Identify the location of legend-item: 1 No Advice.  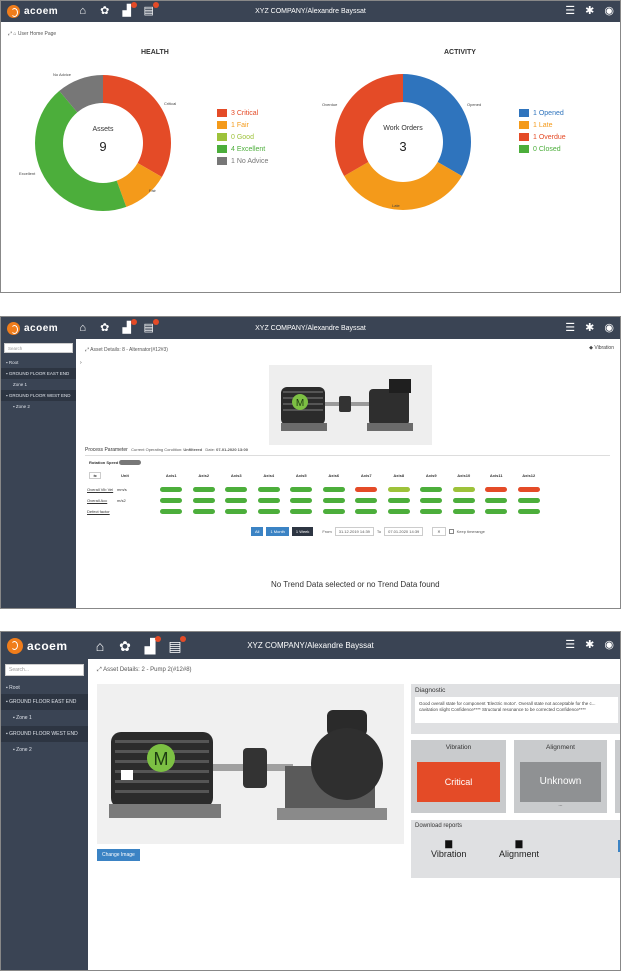
(242, 161).